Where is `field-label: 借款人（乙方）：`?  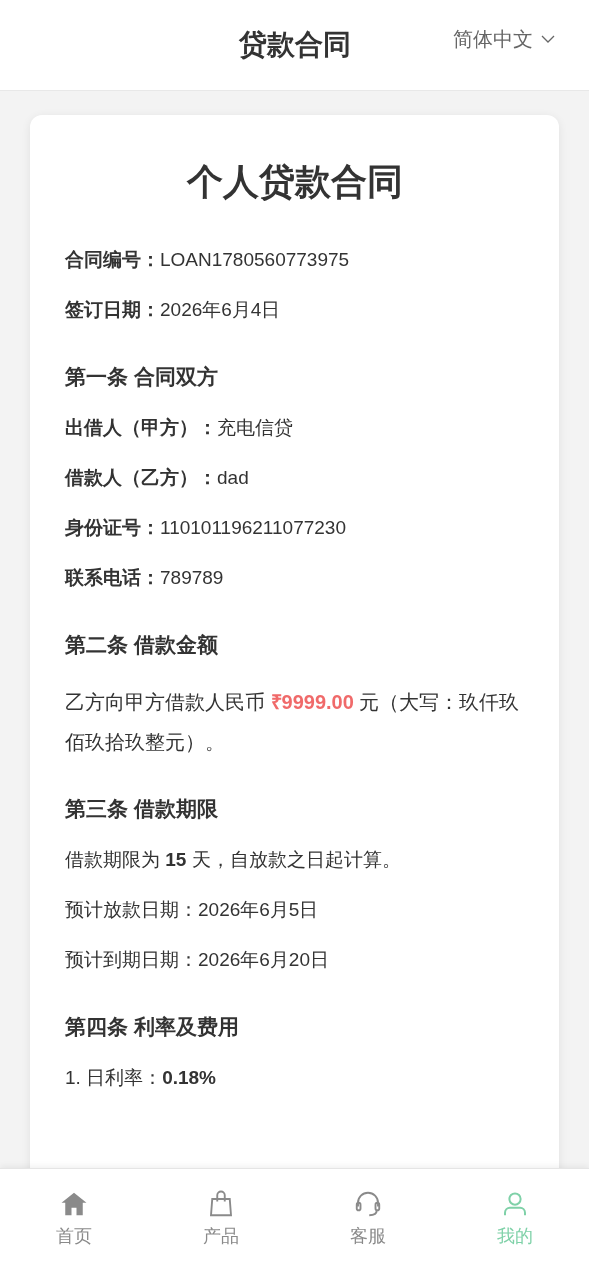 field-label: 借款人（乙方）： is located at coordinates (141, 478).